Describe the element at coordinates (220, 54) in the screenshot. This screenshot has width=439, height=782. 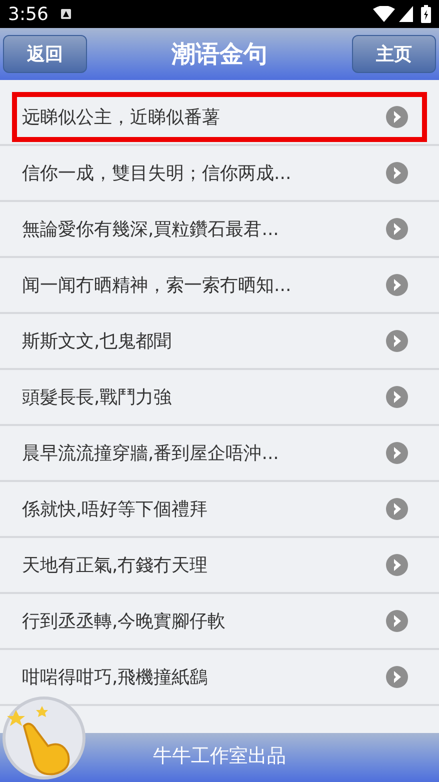
I see `page-title: 潮语金句` at that location.